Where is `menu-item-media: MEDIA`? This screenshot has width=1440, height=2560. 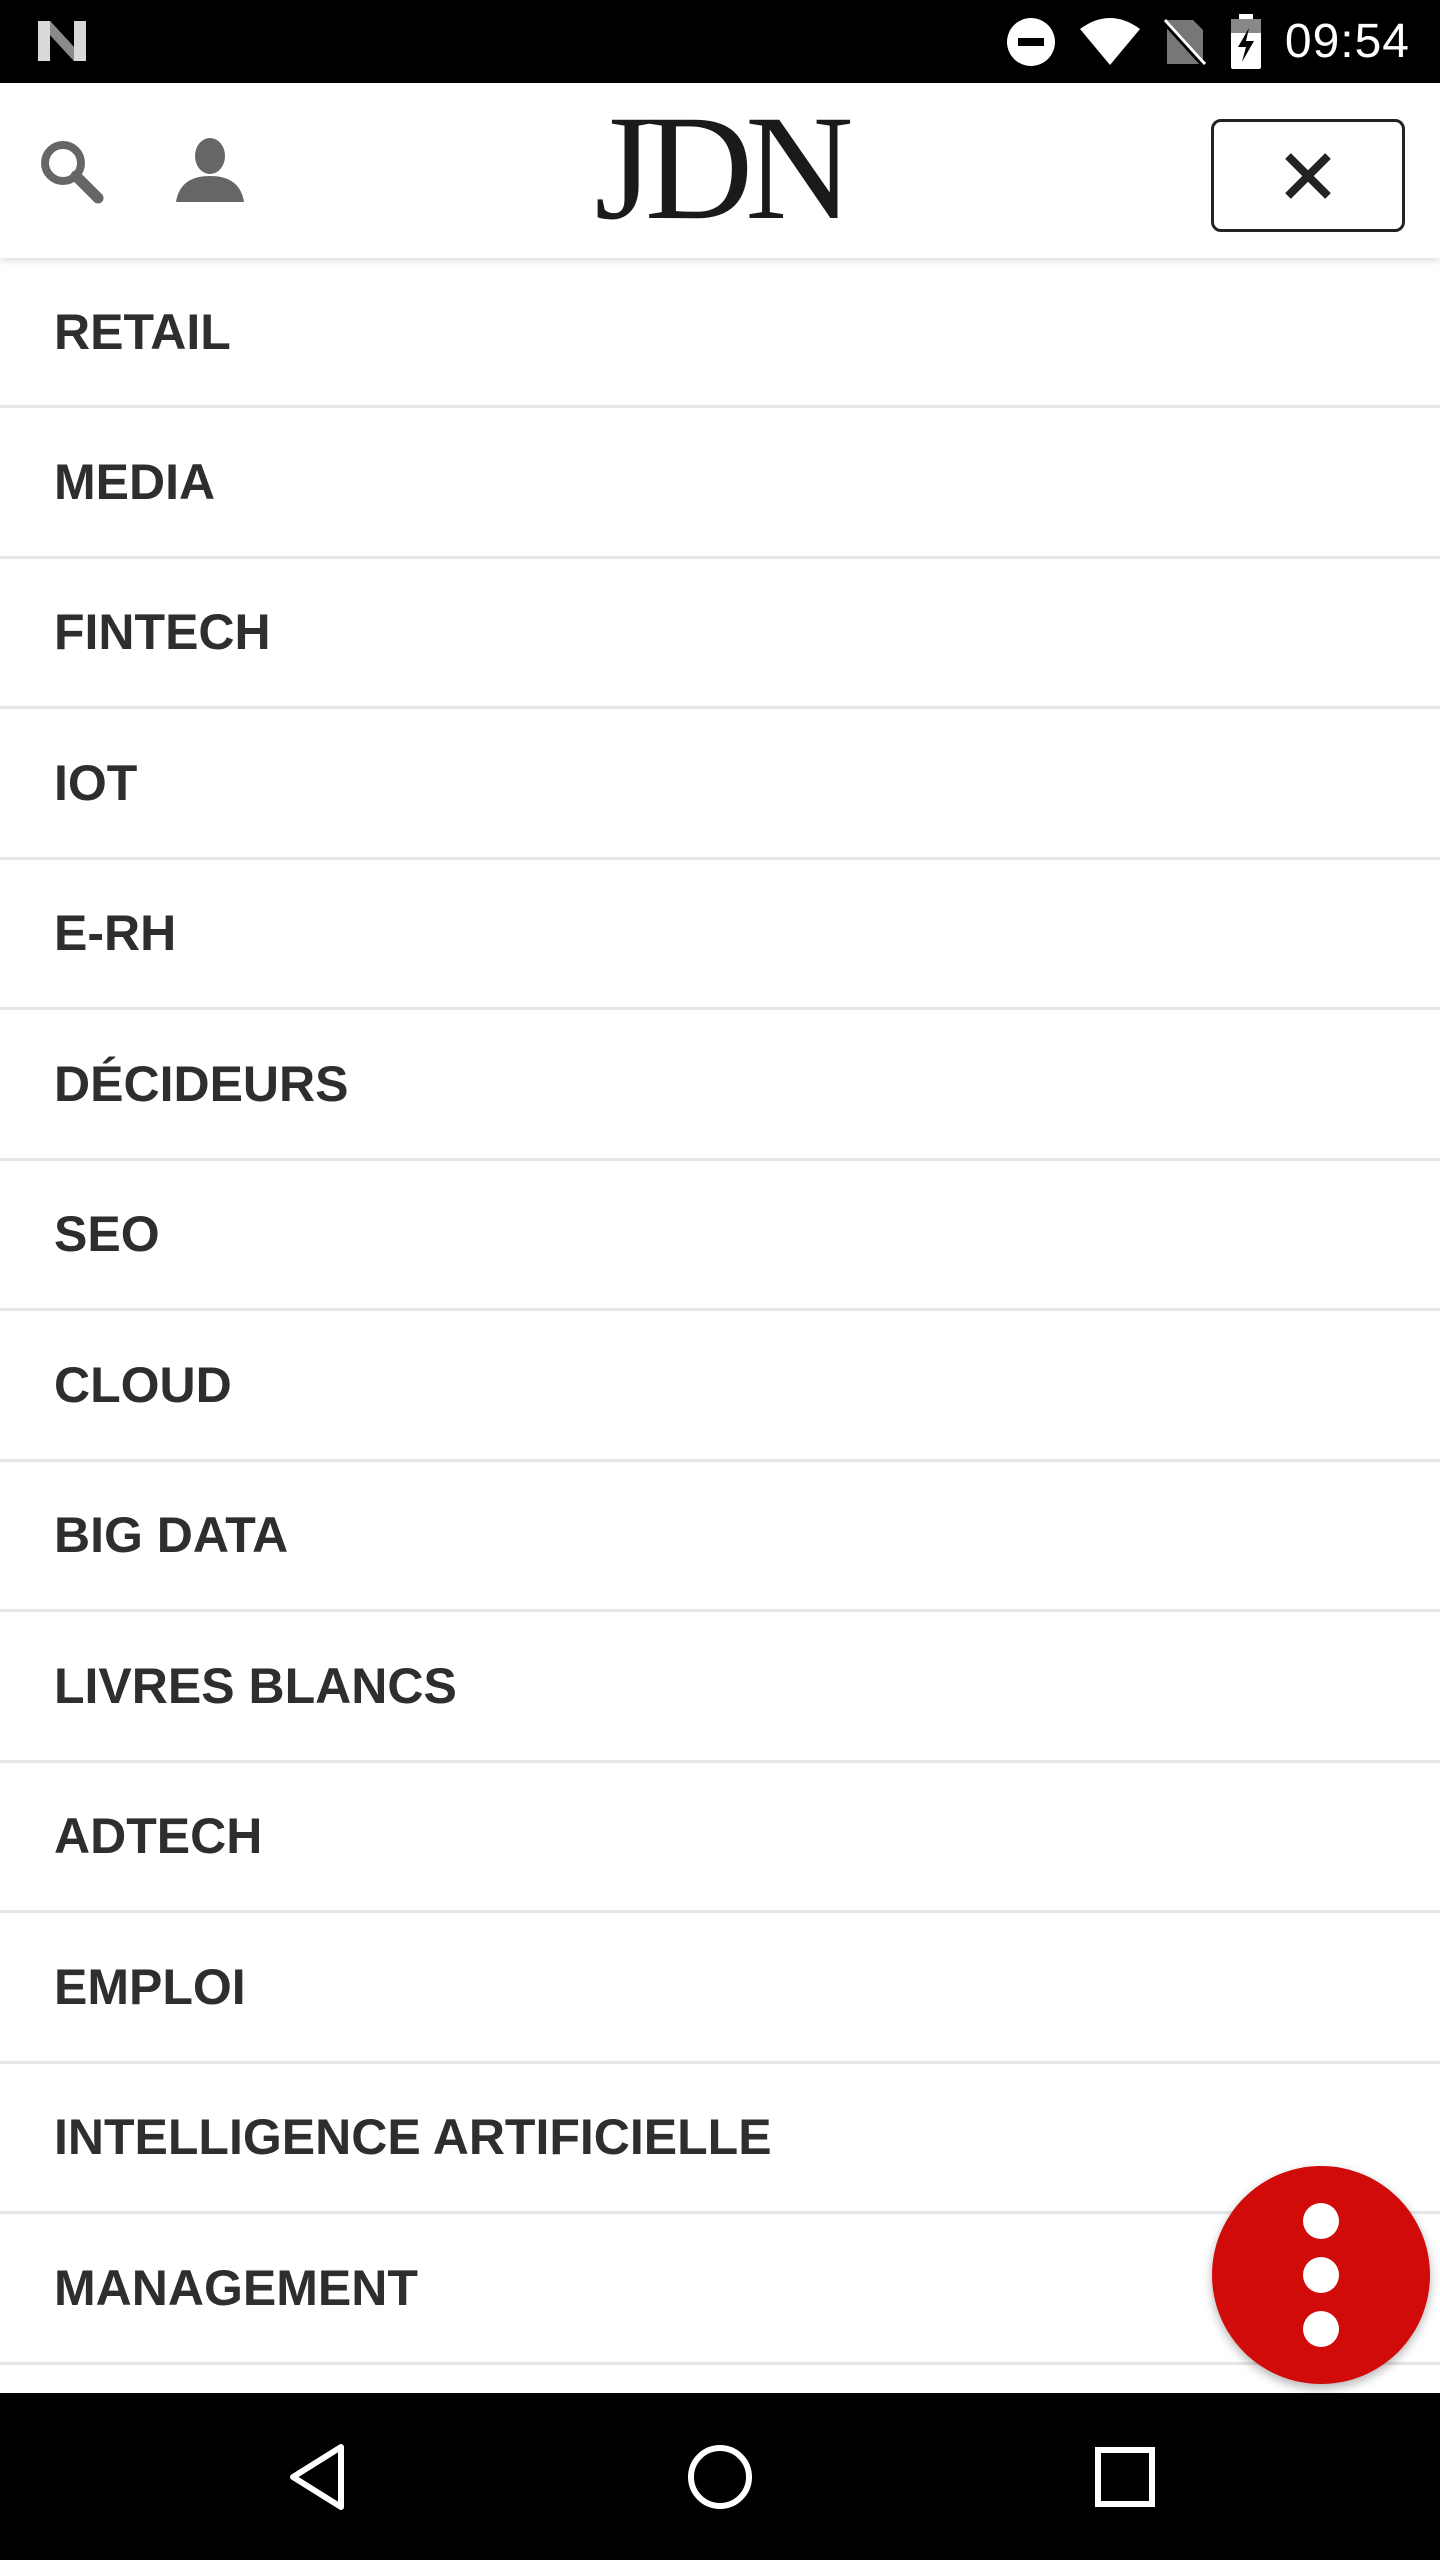 menu-item-media: MEDIA is located at coordinates (720, 483).